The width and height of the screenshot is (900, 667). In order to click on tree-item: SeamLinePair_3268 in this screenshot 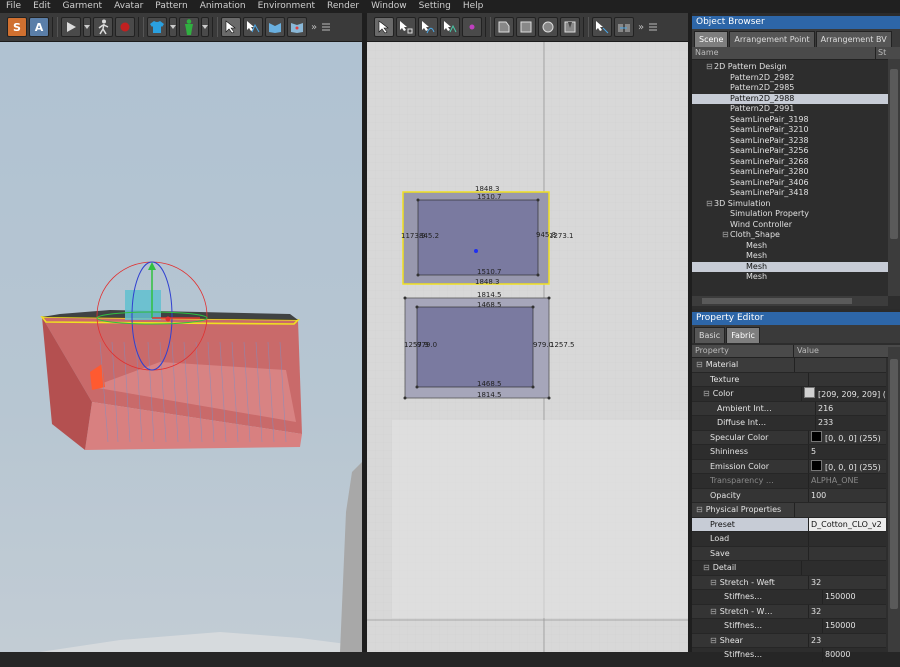, I will do `click(796, 162)`.